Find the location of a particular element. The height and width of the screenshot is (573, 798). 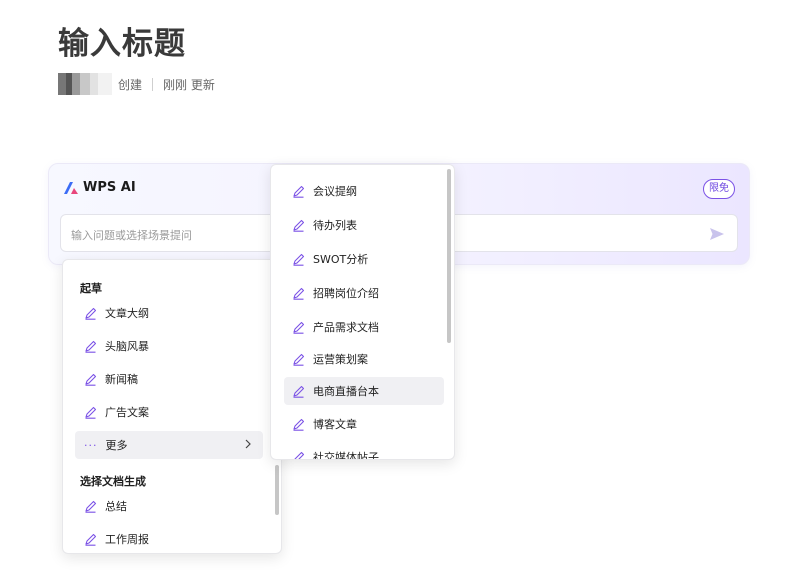

menu-item-press-release: 新闻稿 is located at coordinates (169, 379).